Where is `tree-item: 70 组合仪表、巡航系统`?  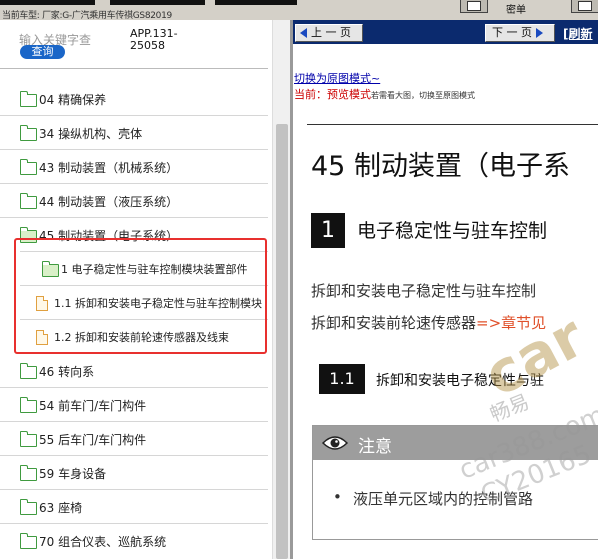
tree-item: 70 组合仪表、巡航系统 is located at coordinates (136, 541).